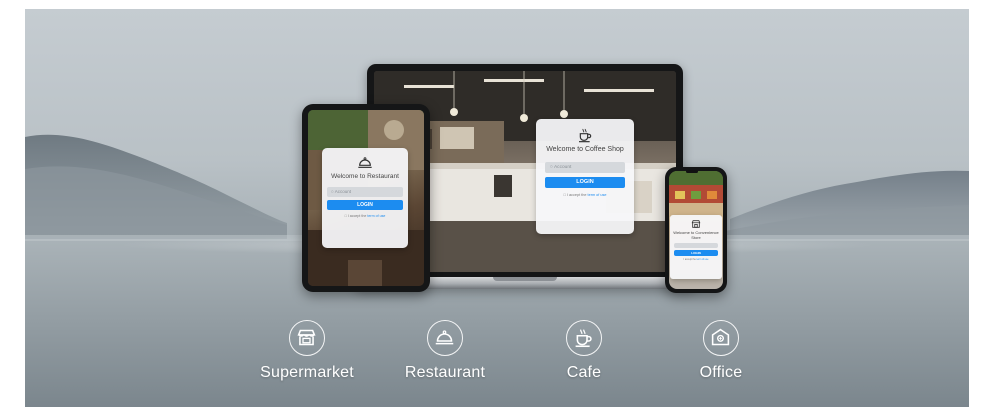  I want to click on office-building-icon, so click(720, 337).